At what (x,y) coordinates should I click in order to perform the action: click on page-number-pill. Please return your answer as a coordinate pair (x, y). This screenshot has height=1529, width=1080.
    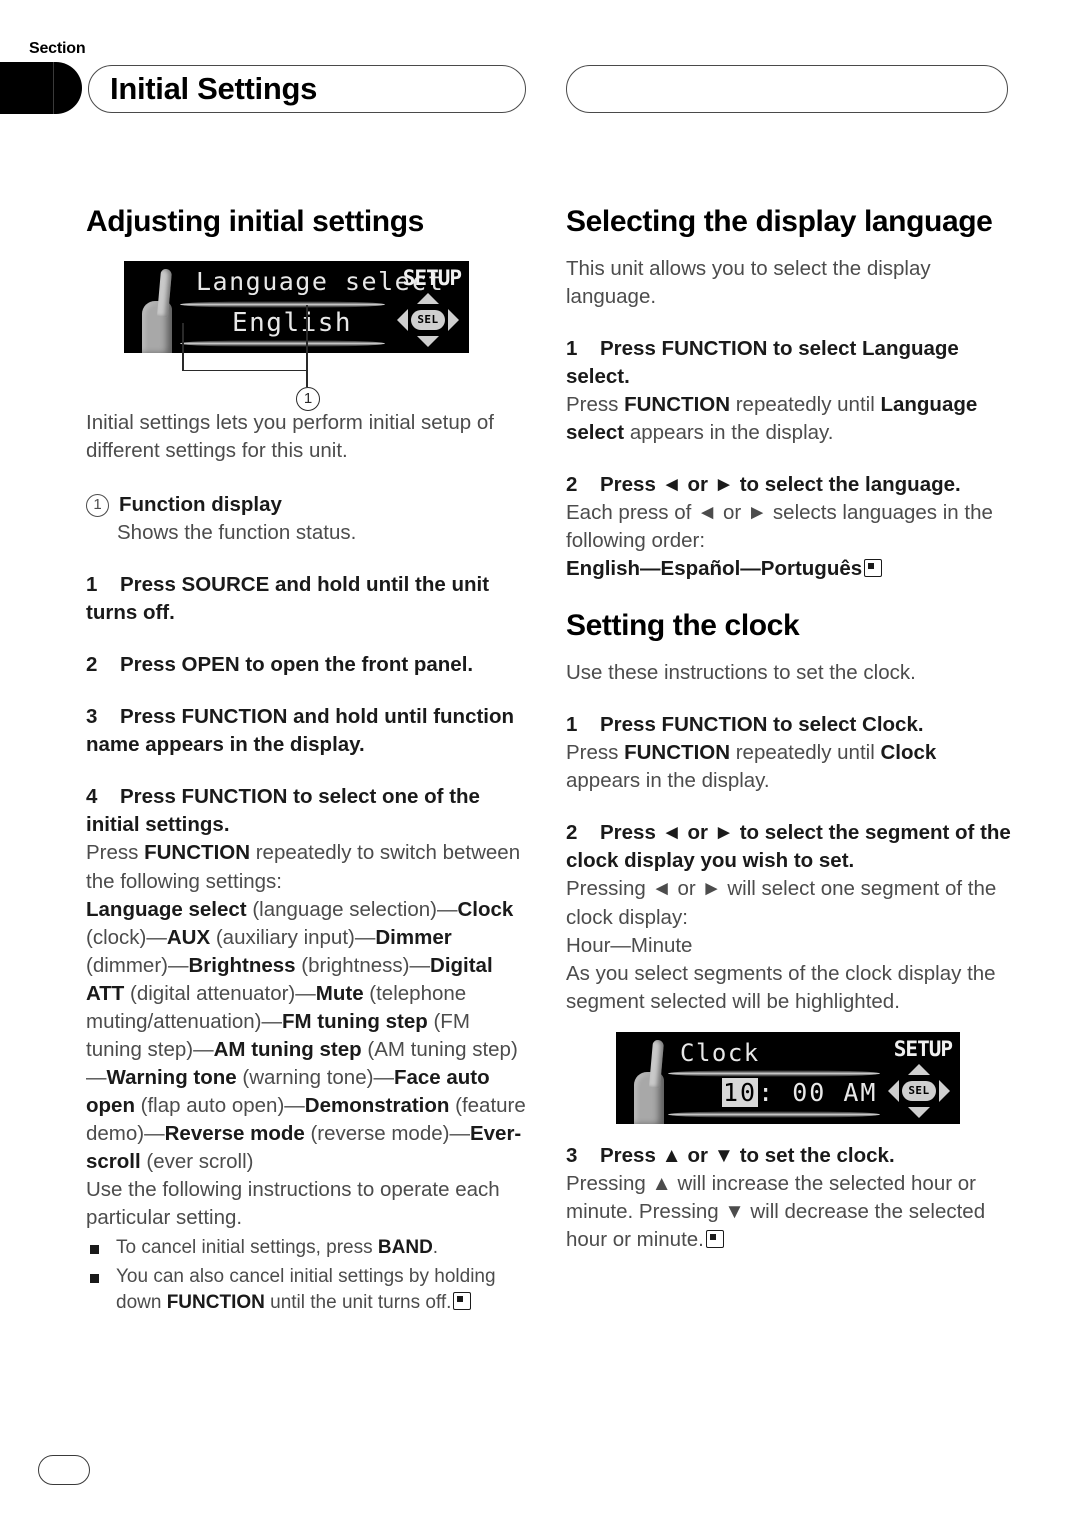
    Looking at the image, I should click on (64, 1470).